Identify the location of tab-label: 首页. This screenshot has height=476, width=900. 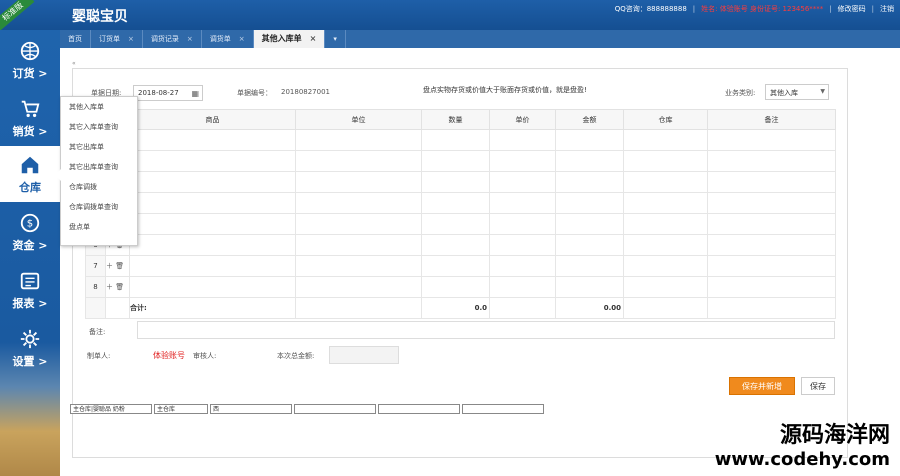
(75, 39).